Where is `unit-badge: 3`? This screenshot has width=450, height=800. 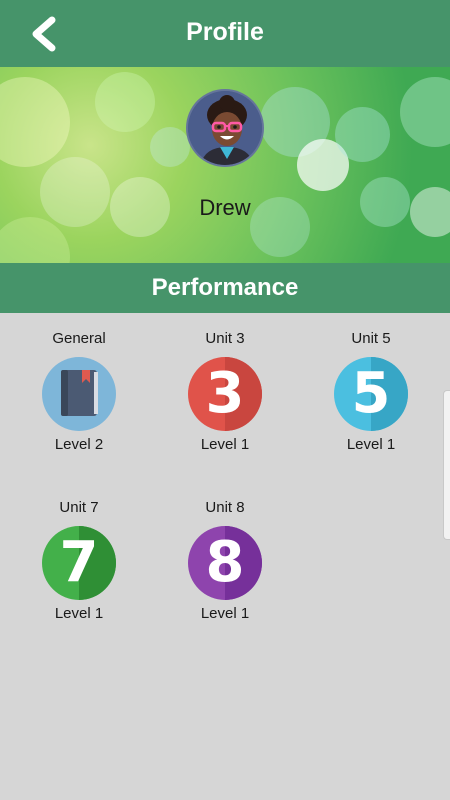
unit-badge: 3 is located at coordinates (225, 394).